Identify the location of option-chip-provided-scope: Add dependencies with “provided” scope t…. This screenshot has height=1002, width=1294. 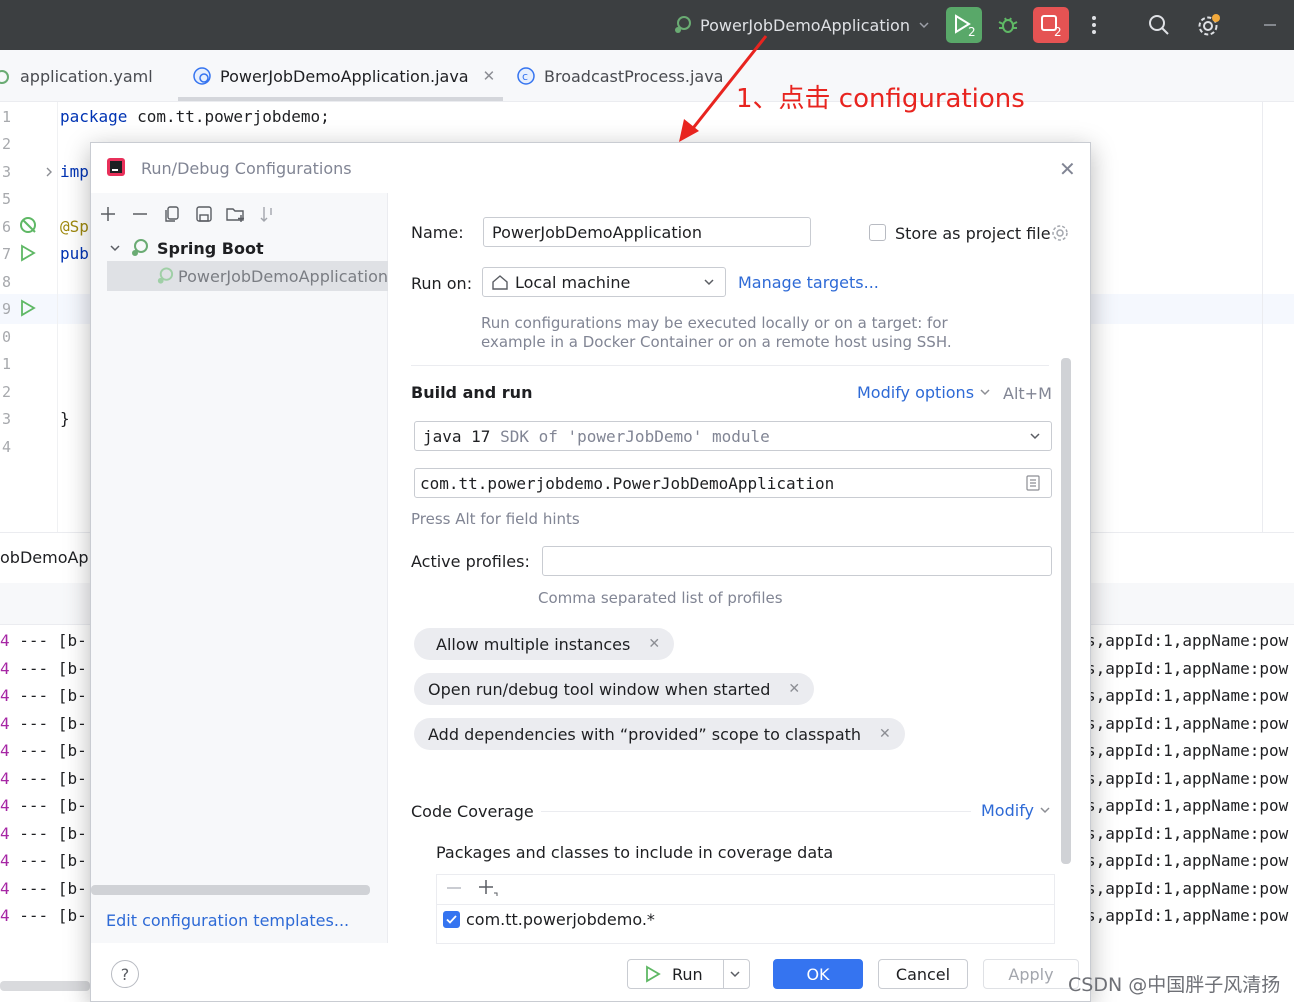
(659, 734).